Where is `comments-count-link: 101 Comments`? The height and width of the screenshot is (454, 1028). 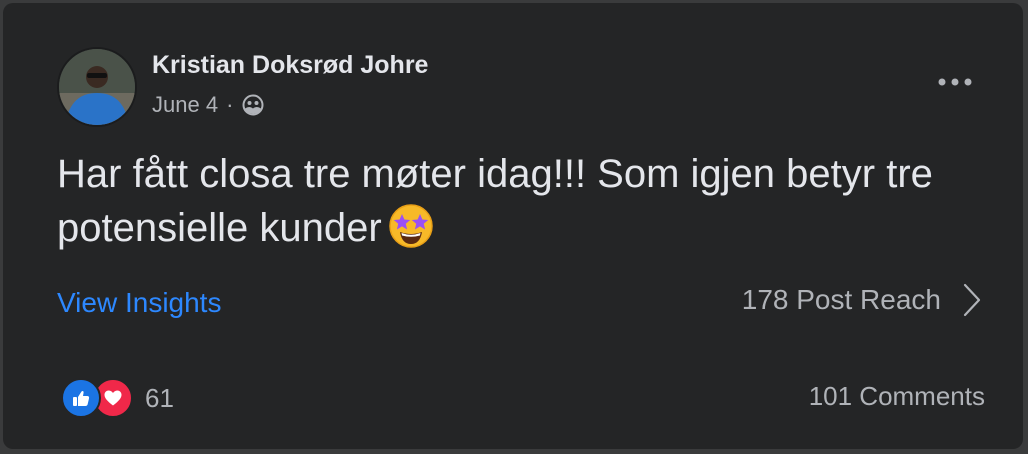
comments-count-link: 101 Comments is located at coordinates (897, 396).